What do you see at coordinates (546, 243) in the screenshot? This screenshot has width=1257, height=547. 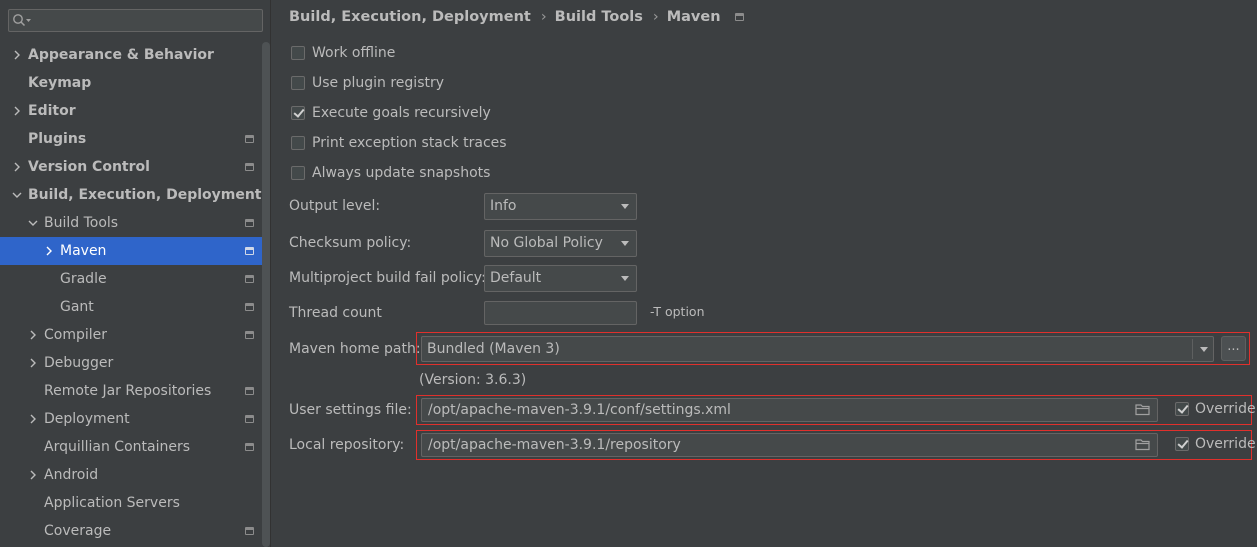 I see `checksum-policy-value: No Global Policy` at bounding box center [546, 243].